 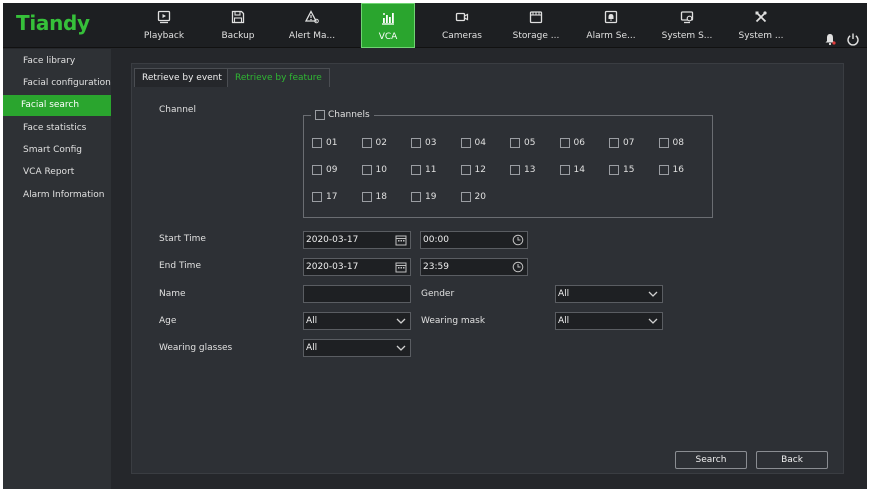 What do you see at coordinates (423, 170) in the screenshot?
I see `channel-checkbox-item: 11` at bounding box center [423, 170].